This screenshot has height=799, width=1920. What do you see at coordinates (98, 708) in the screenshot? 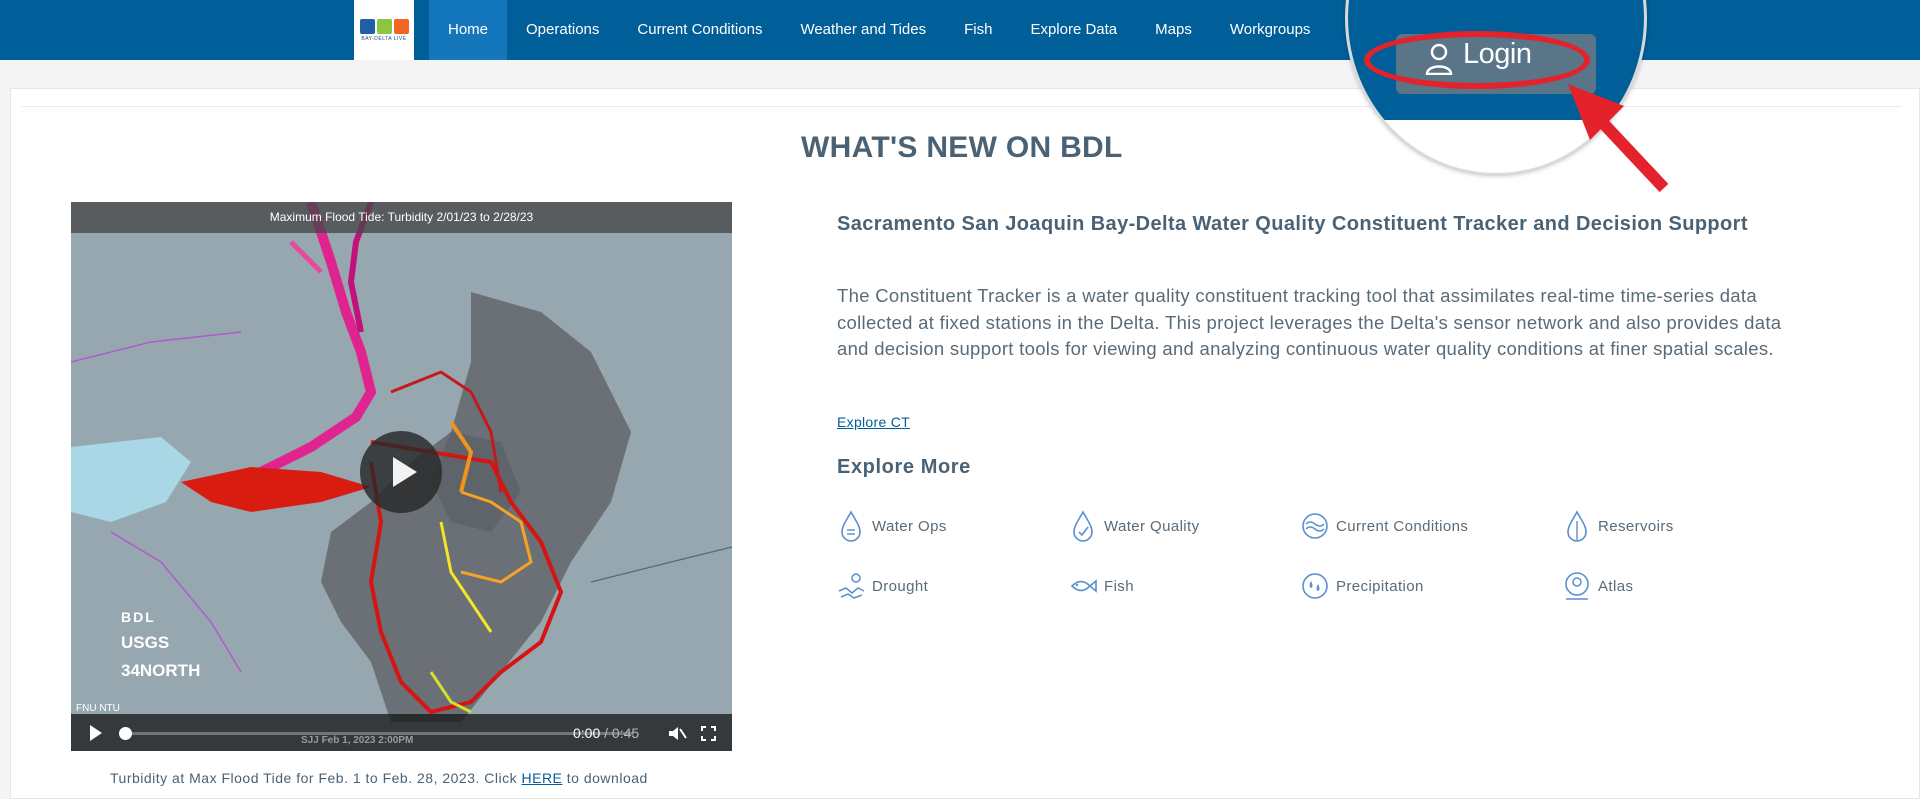
I see `colorbar-label: FNU NTU` at bounding box center [98, 708].